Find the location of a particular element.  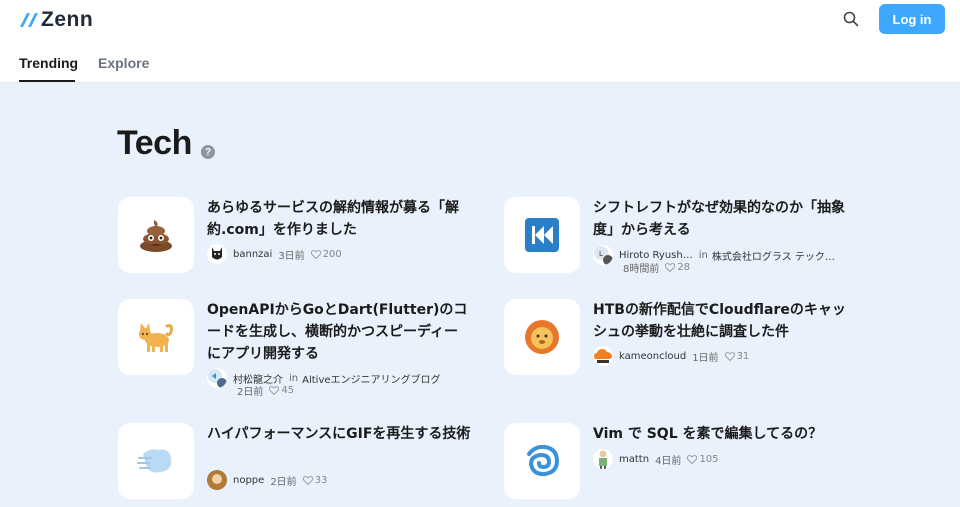

section-title: Tech is located at coordinates (154, 143).